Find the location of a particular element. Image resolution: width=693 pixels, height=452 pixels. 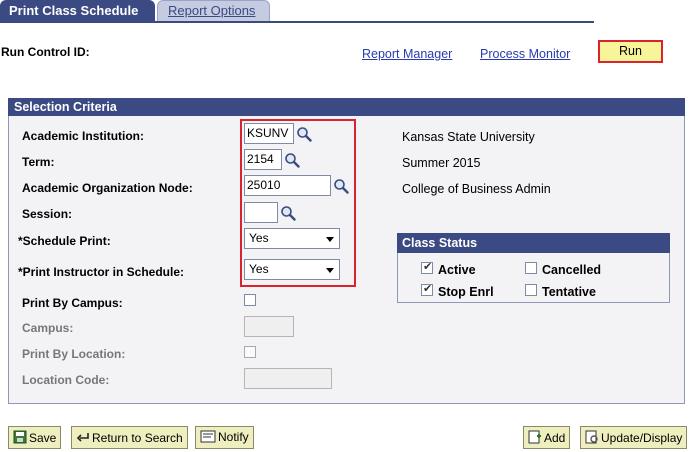

process-monitor-link: Process Monitor is located at coordinates (525, 54).